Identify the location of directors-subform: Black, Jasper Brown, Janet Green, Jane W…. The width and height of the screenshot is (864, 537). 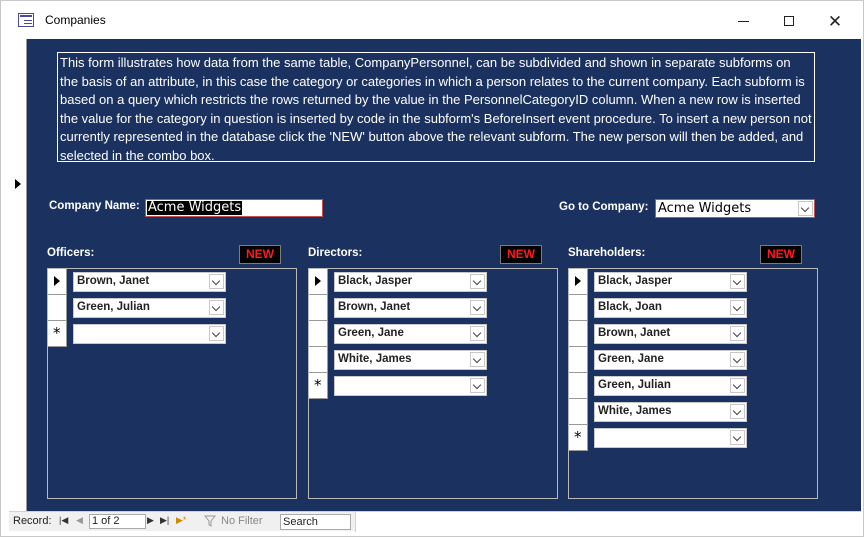
(433, 383).